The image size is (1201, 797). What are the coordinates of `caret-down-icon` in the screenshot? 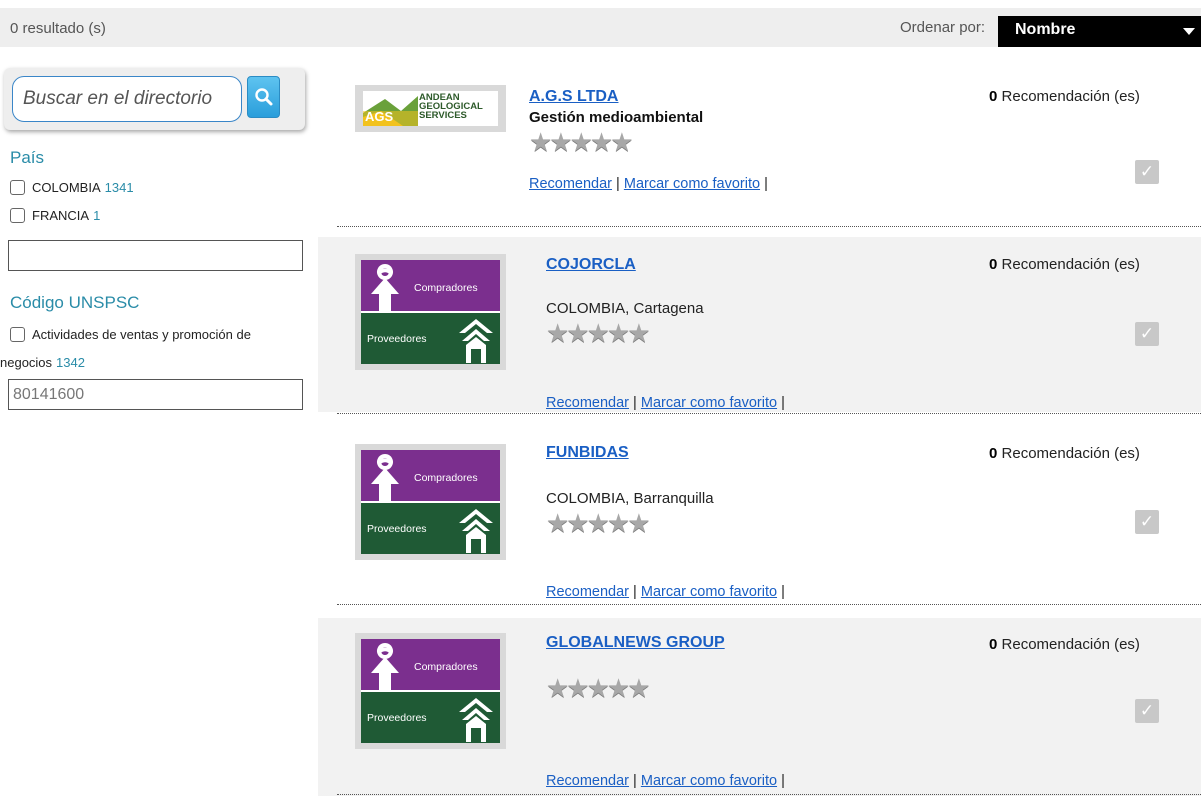 It's located at (1189, 31).